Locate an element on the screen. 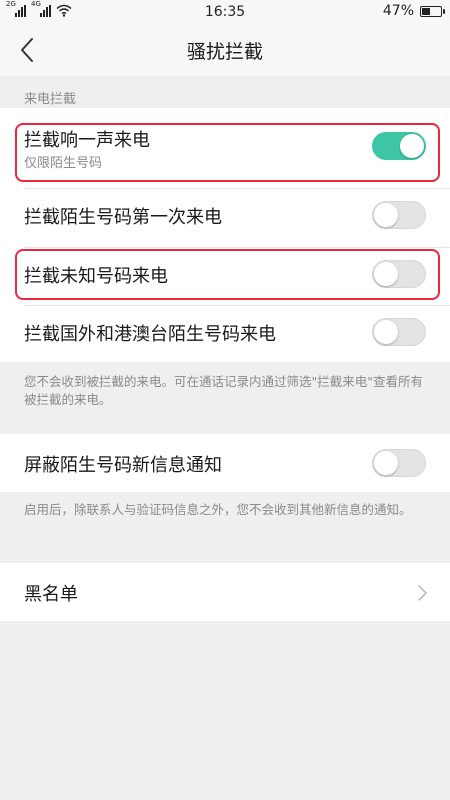  page-title: 骚扰拦截 is located at coordinates (224, 52).